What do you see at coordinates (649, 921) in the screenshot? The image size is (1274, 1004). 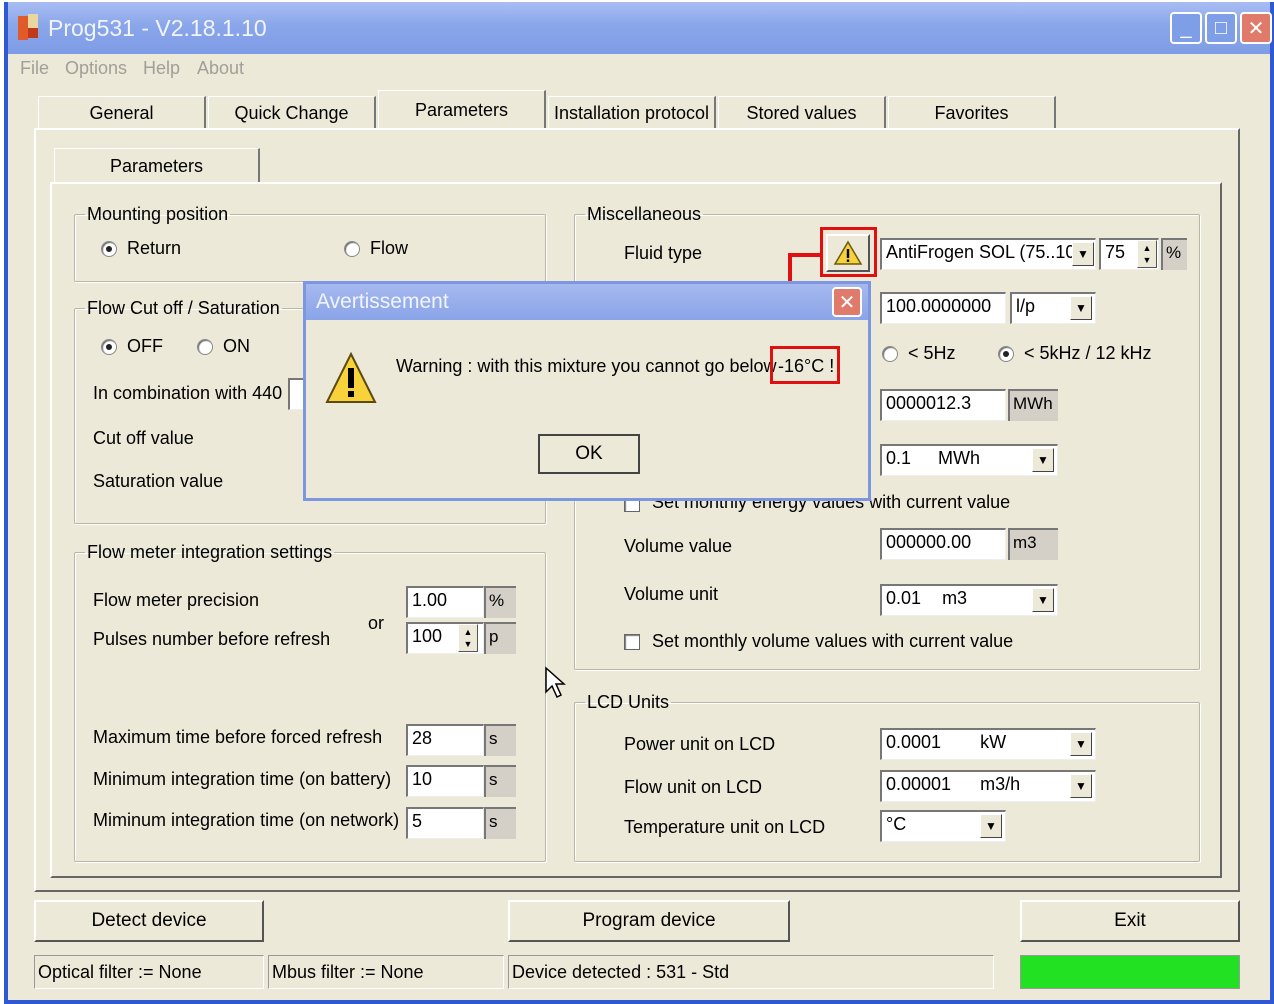 I see `program-device-button: Program device` at bounding box center [649, 921].